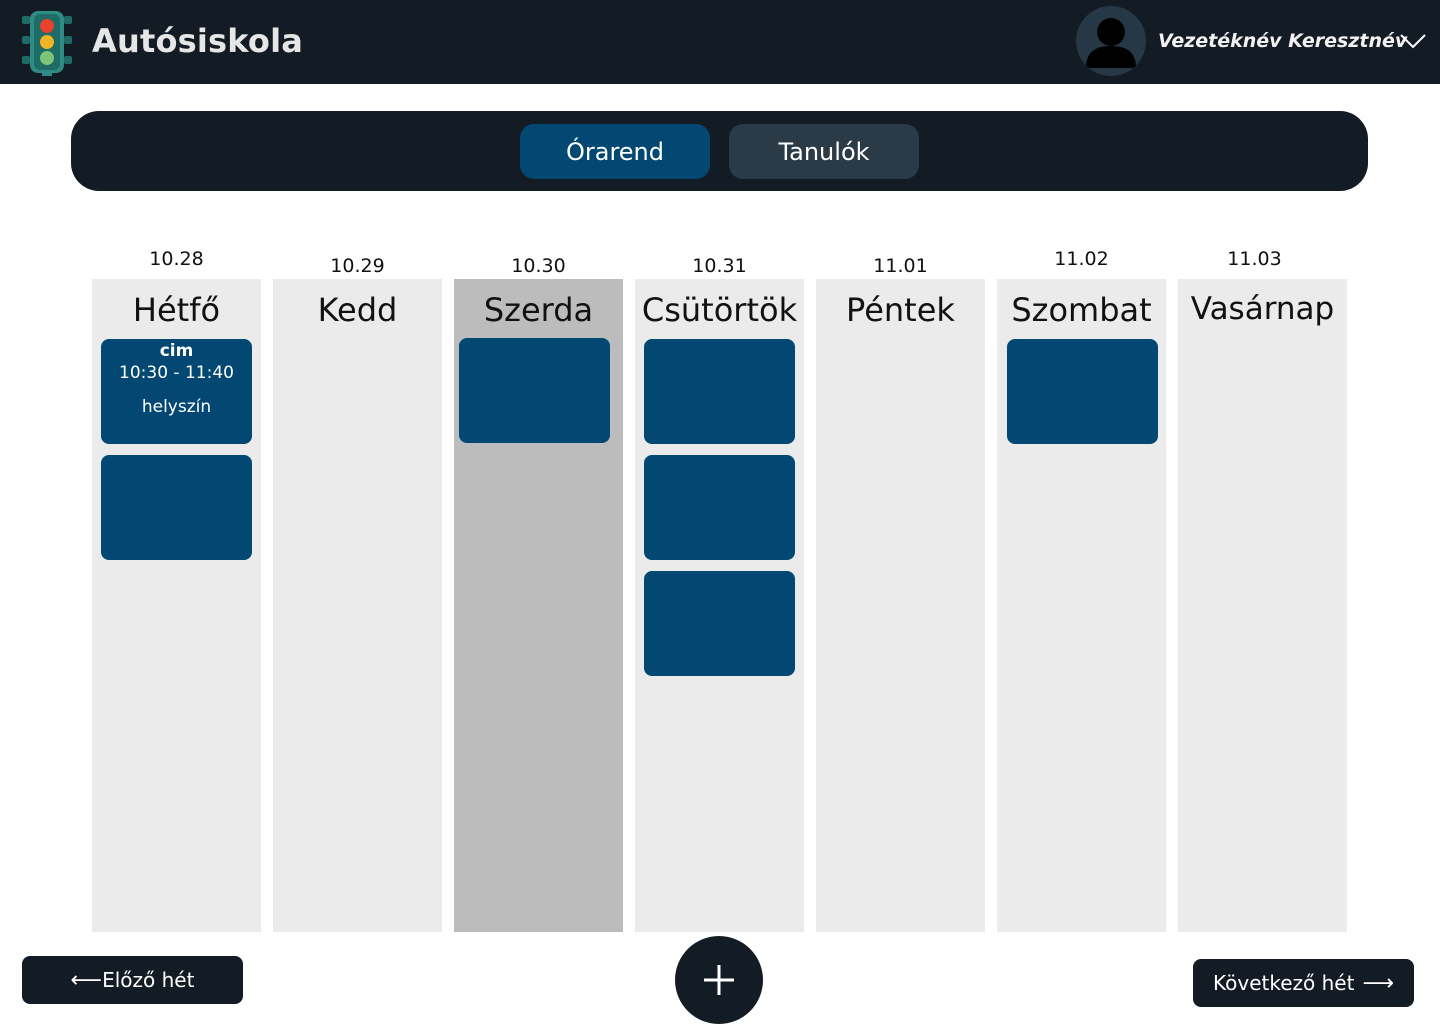 Image resolution: width=1440 pixels, height=1029 pixels. What do you see at coordinates (720, 42) in the screenshot?
I see `top-bar: Autósiskola Vezetéknév Keresztnév` at bounding box center [720, 42].